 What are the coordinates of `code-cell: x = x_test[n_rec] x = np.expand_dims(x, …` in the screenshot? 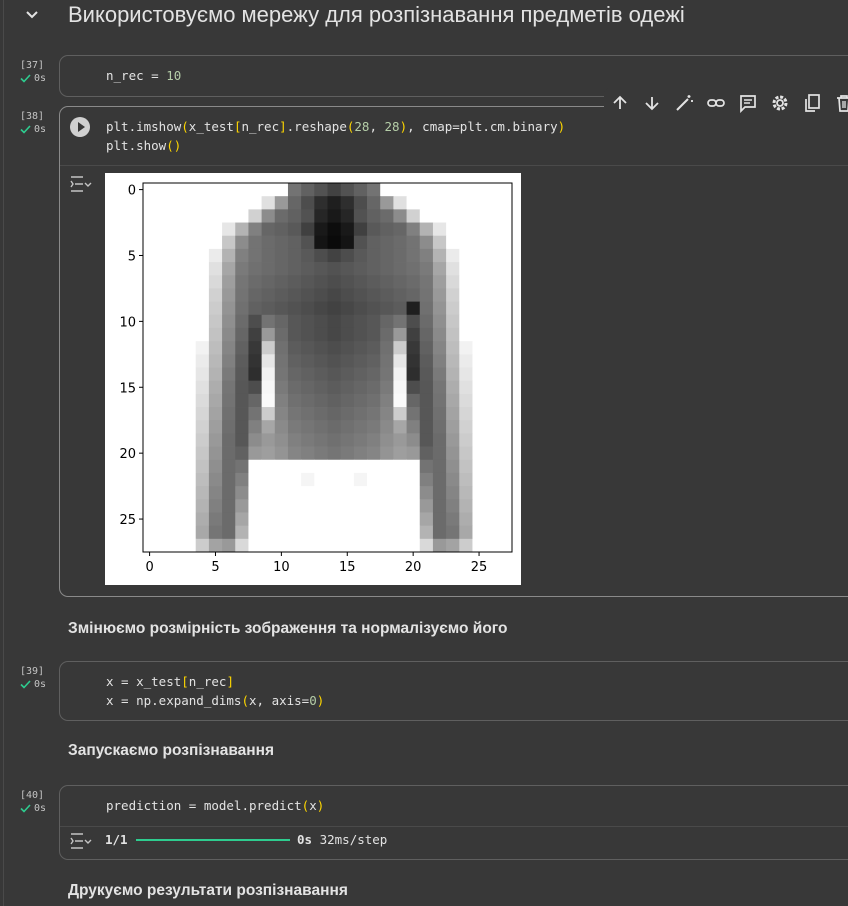 It's located at (453, 691).